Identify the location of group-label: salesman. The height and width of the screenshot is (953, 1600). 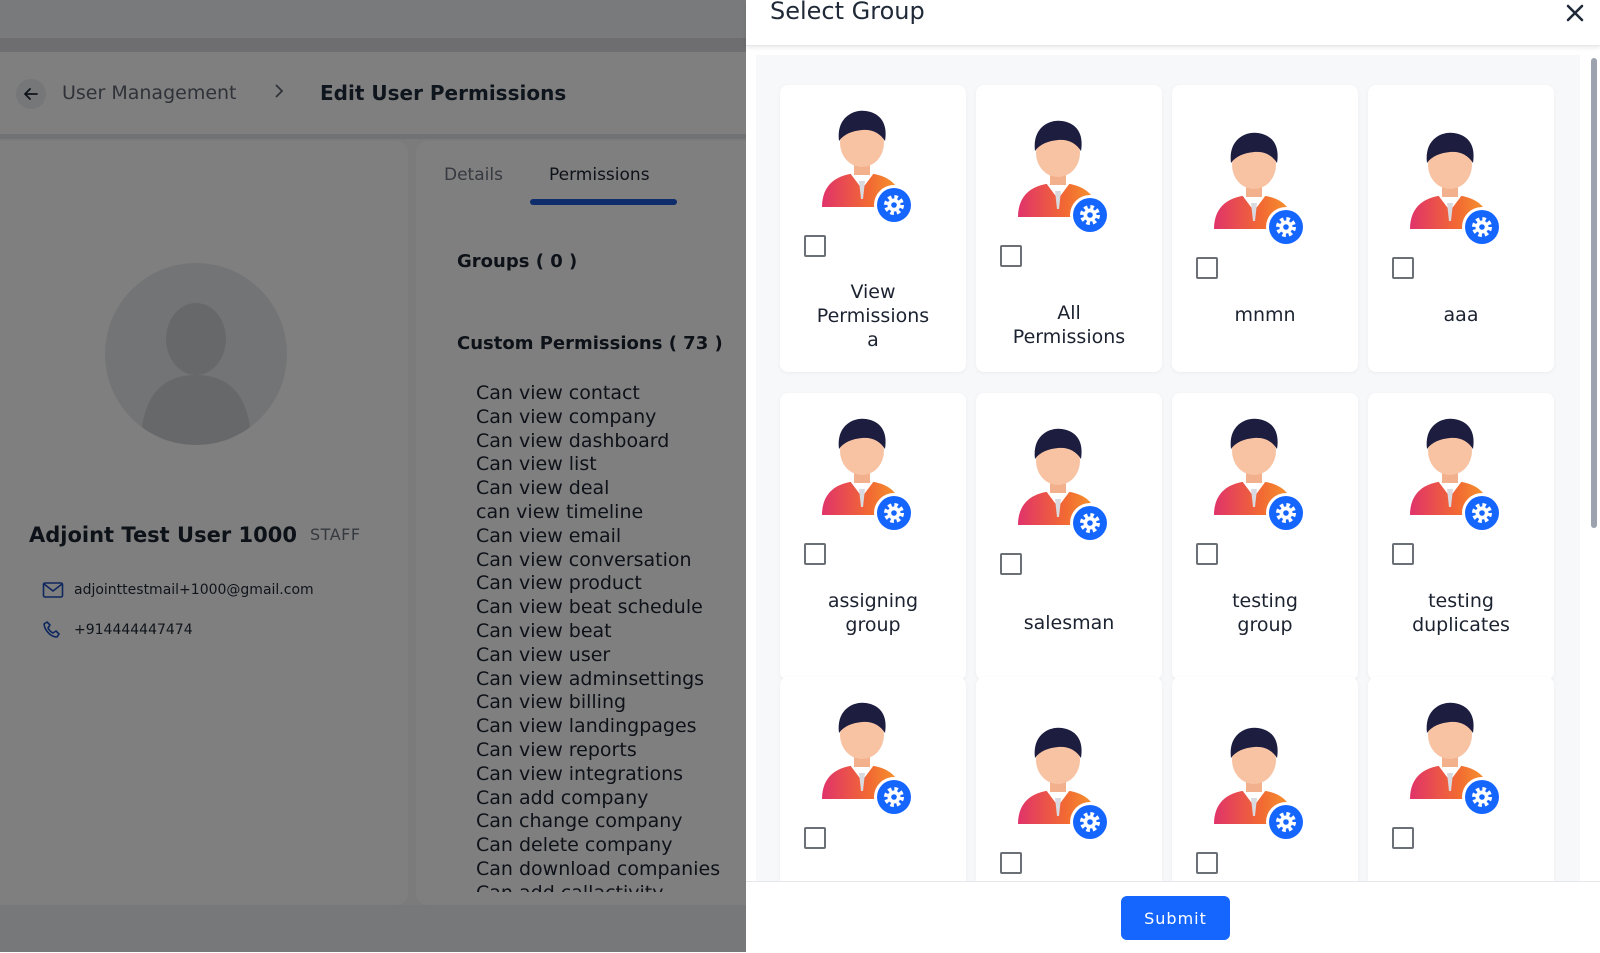
(1069, 623).